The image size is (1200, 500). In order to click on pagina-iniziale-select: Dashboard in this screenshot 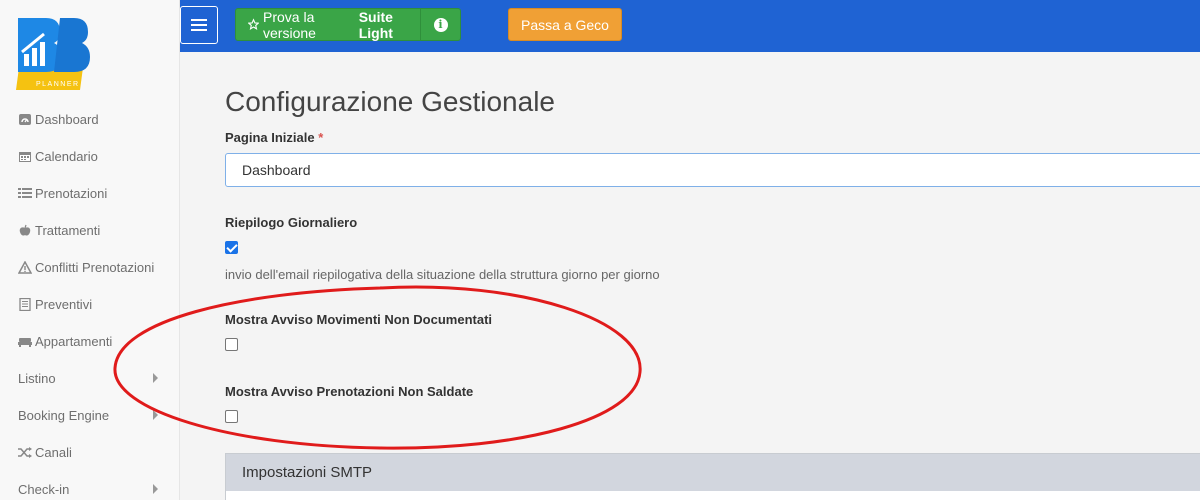, I will do `click(712, 170)`.